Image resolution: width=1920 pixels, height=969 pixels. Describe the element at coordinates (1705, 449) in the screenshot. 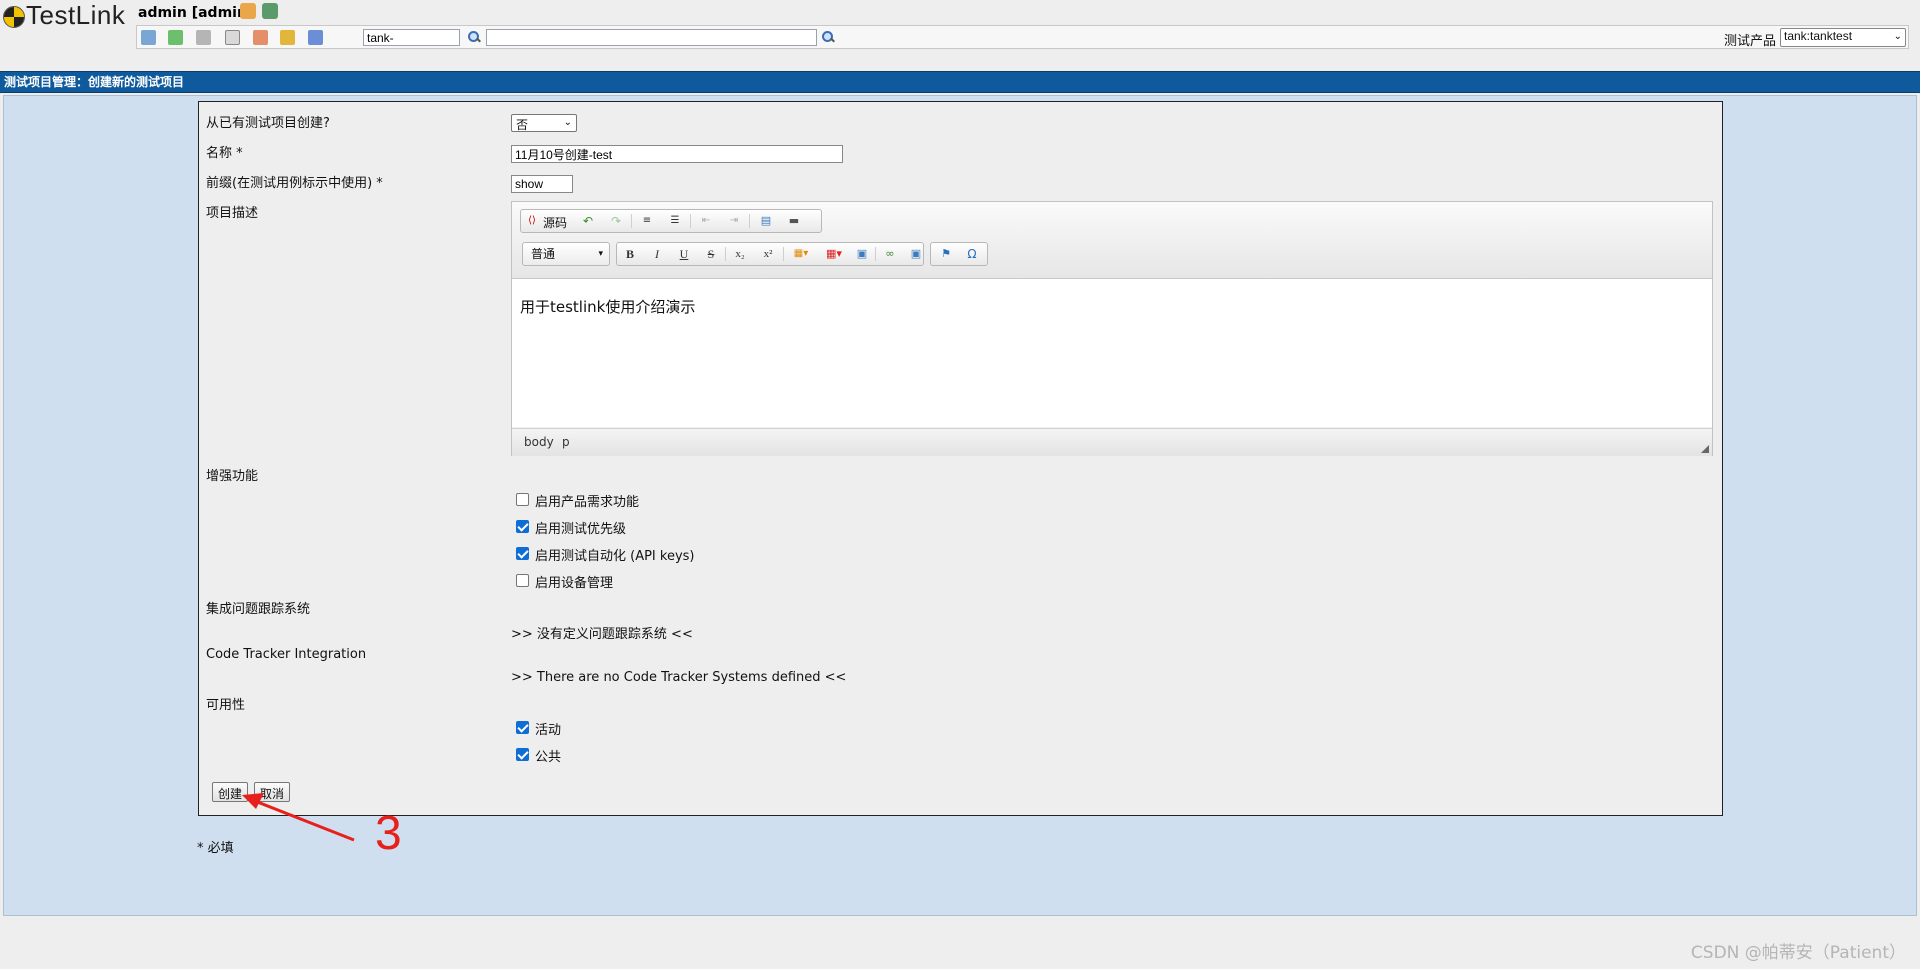

I see `resize-handle-icon` at that location.